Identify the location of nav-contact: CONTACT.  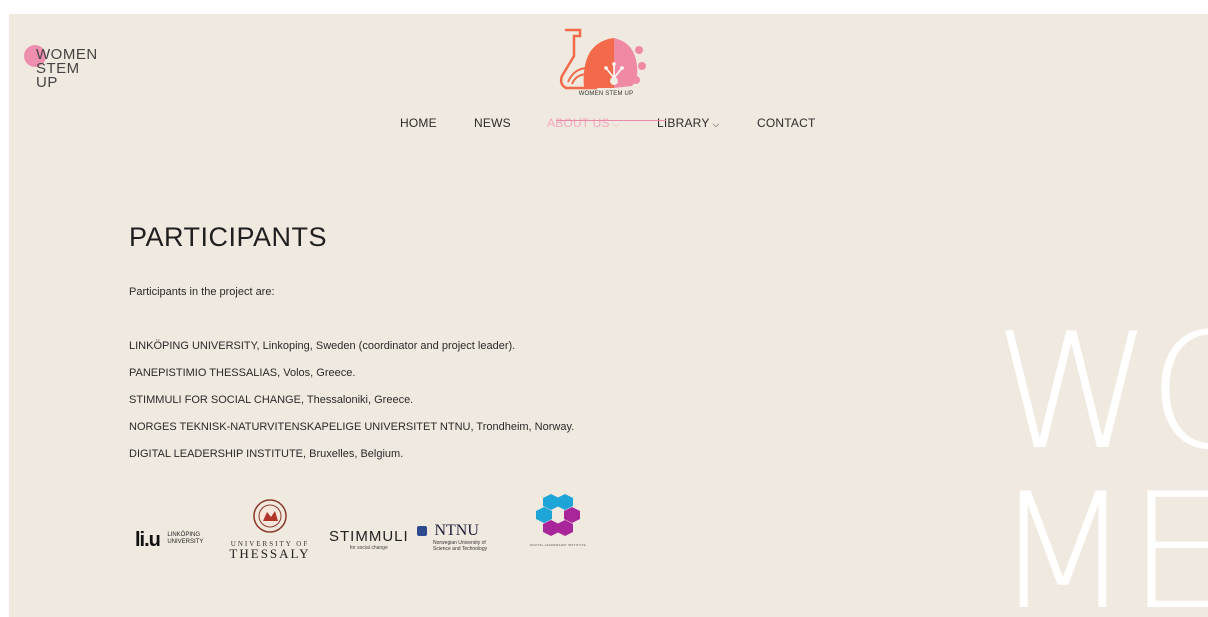
(786, 123).